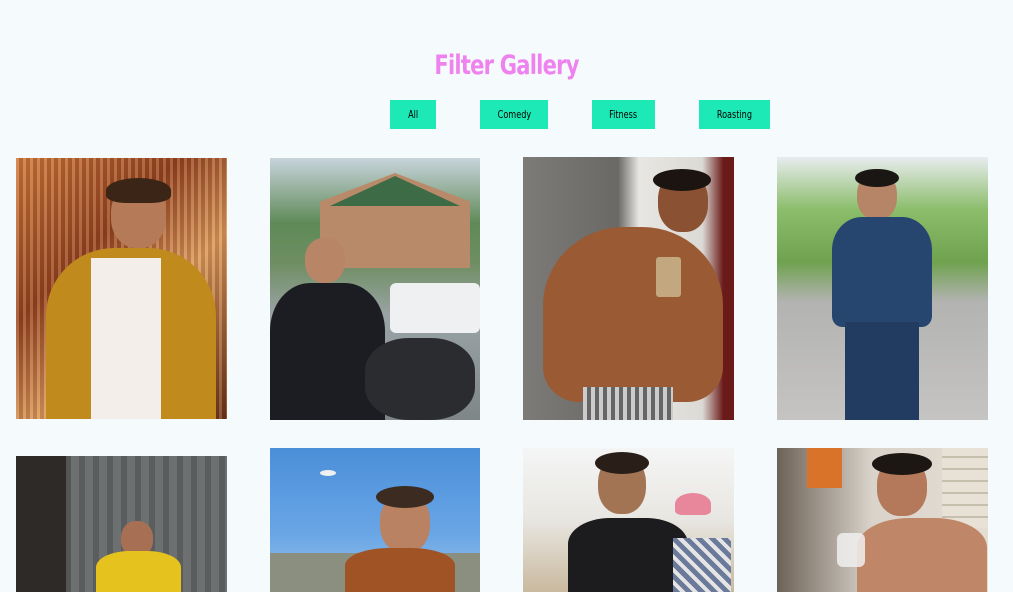 This screenshot has height=592, width=1013. Describe the element at coordinates (514, 114) in the screenshot. I see `filter-comedy-button: Comedy` at that location.